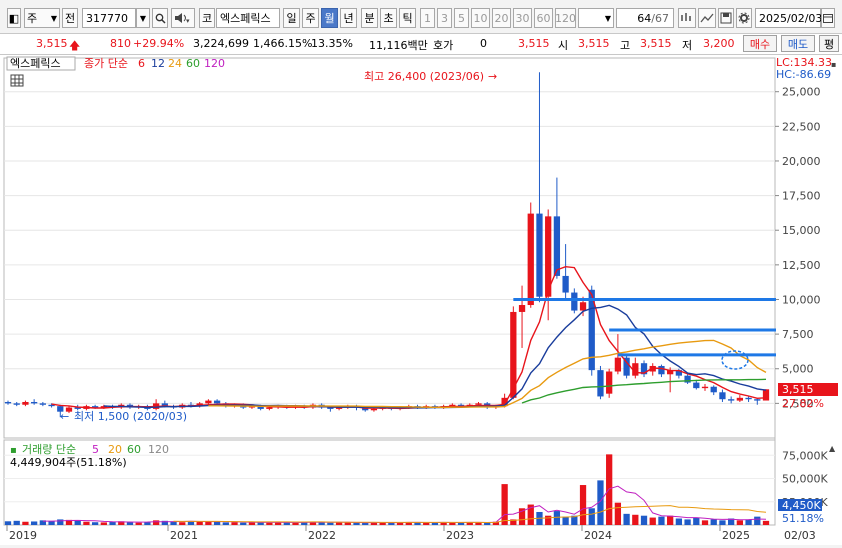 This screenshot has width=842, height=548. What do you see at coordinates (175, 63) in the screenshot?
I see `ma-24-label: 24` at bounding box center [175, 63].